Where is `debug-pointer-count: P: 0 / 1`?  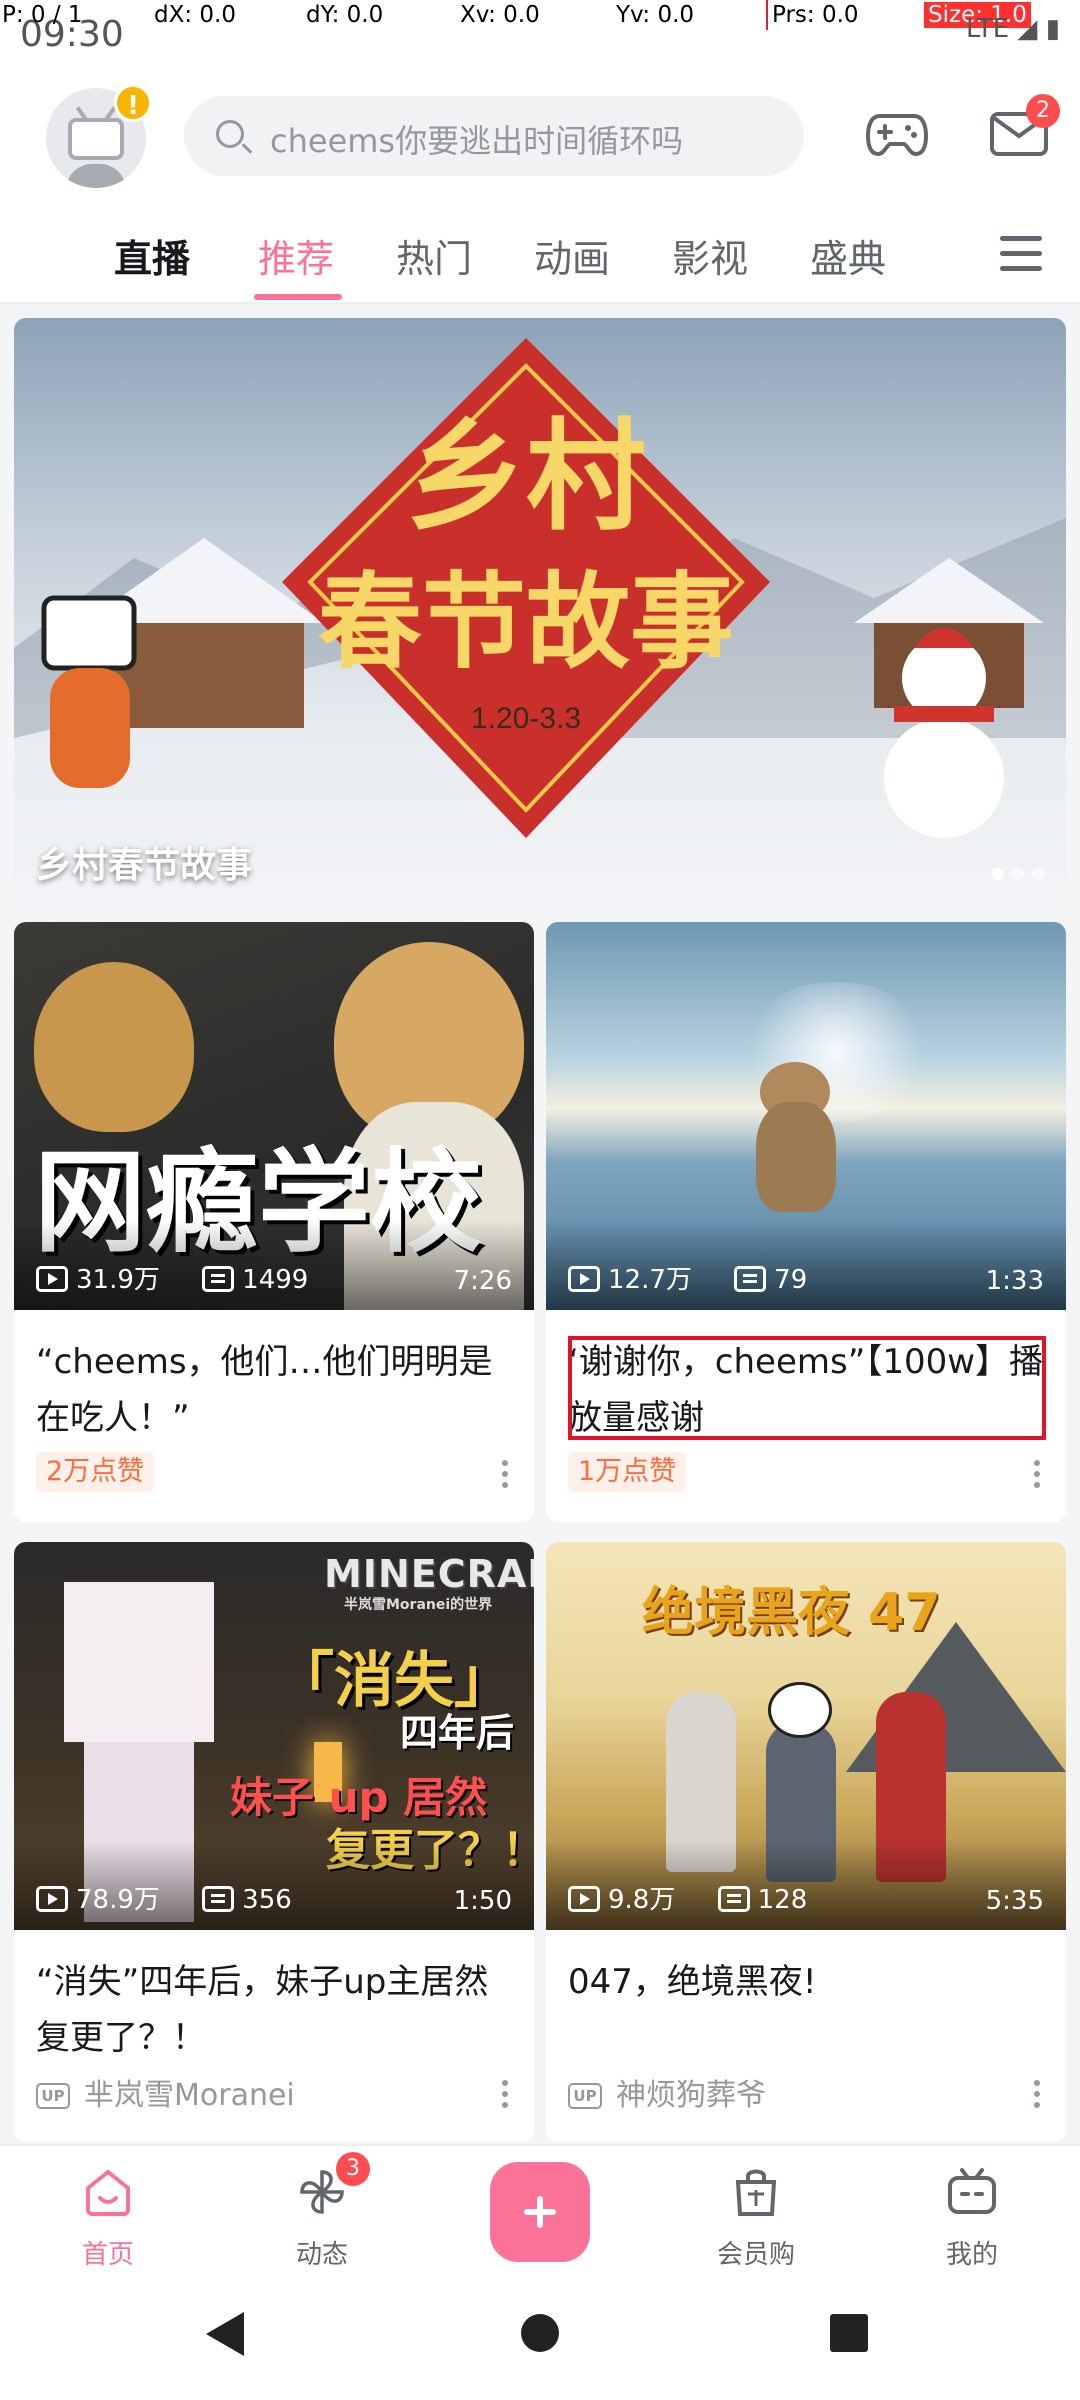
debug-pointer-count: P: 0 / 1 is located at coordinates (42, 15).